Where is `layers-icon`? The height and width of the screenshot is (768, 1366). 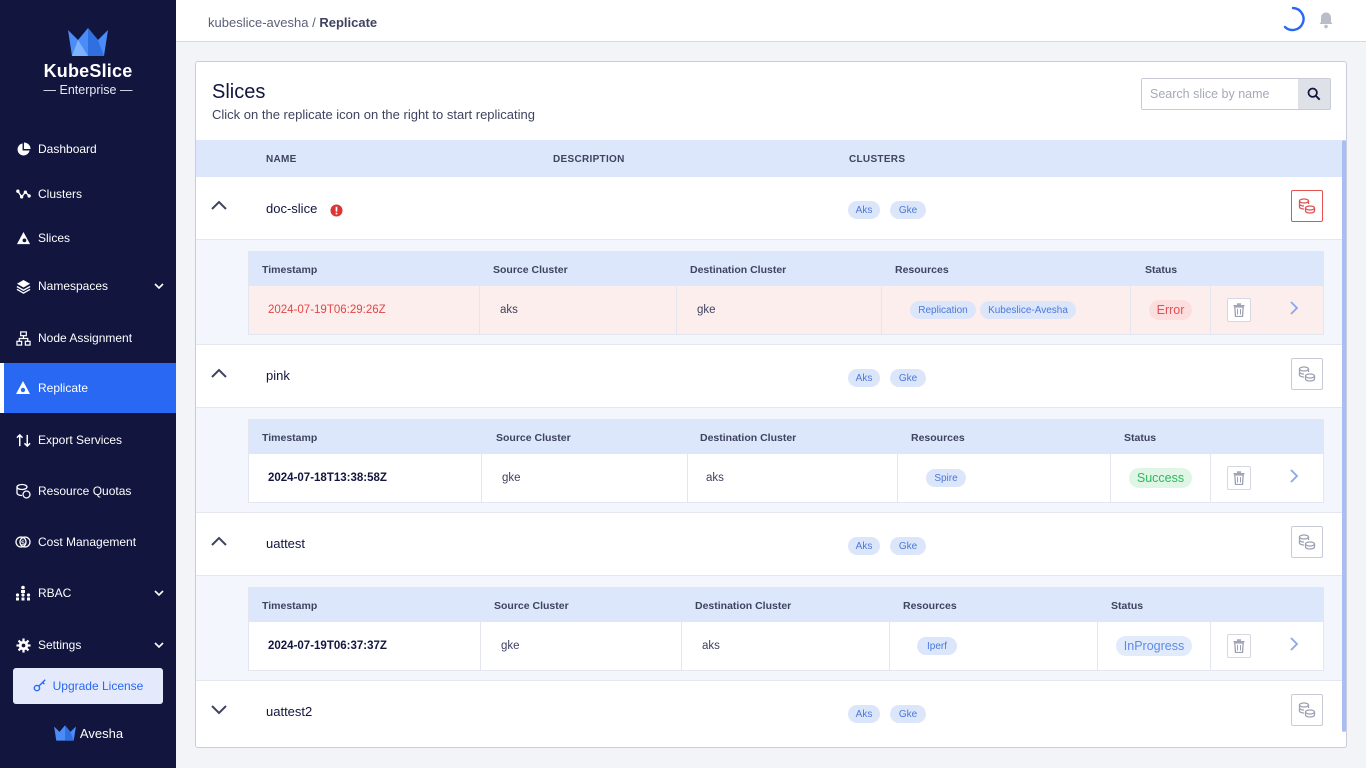
layers-icon is located at coordinates (23, 286).